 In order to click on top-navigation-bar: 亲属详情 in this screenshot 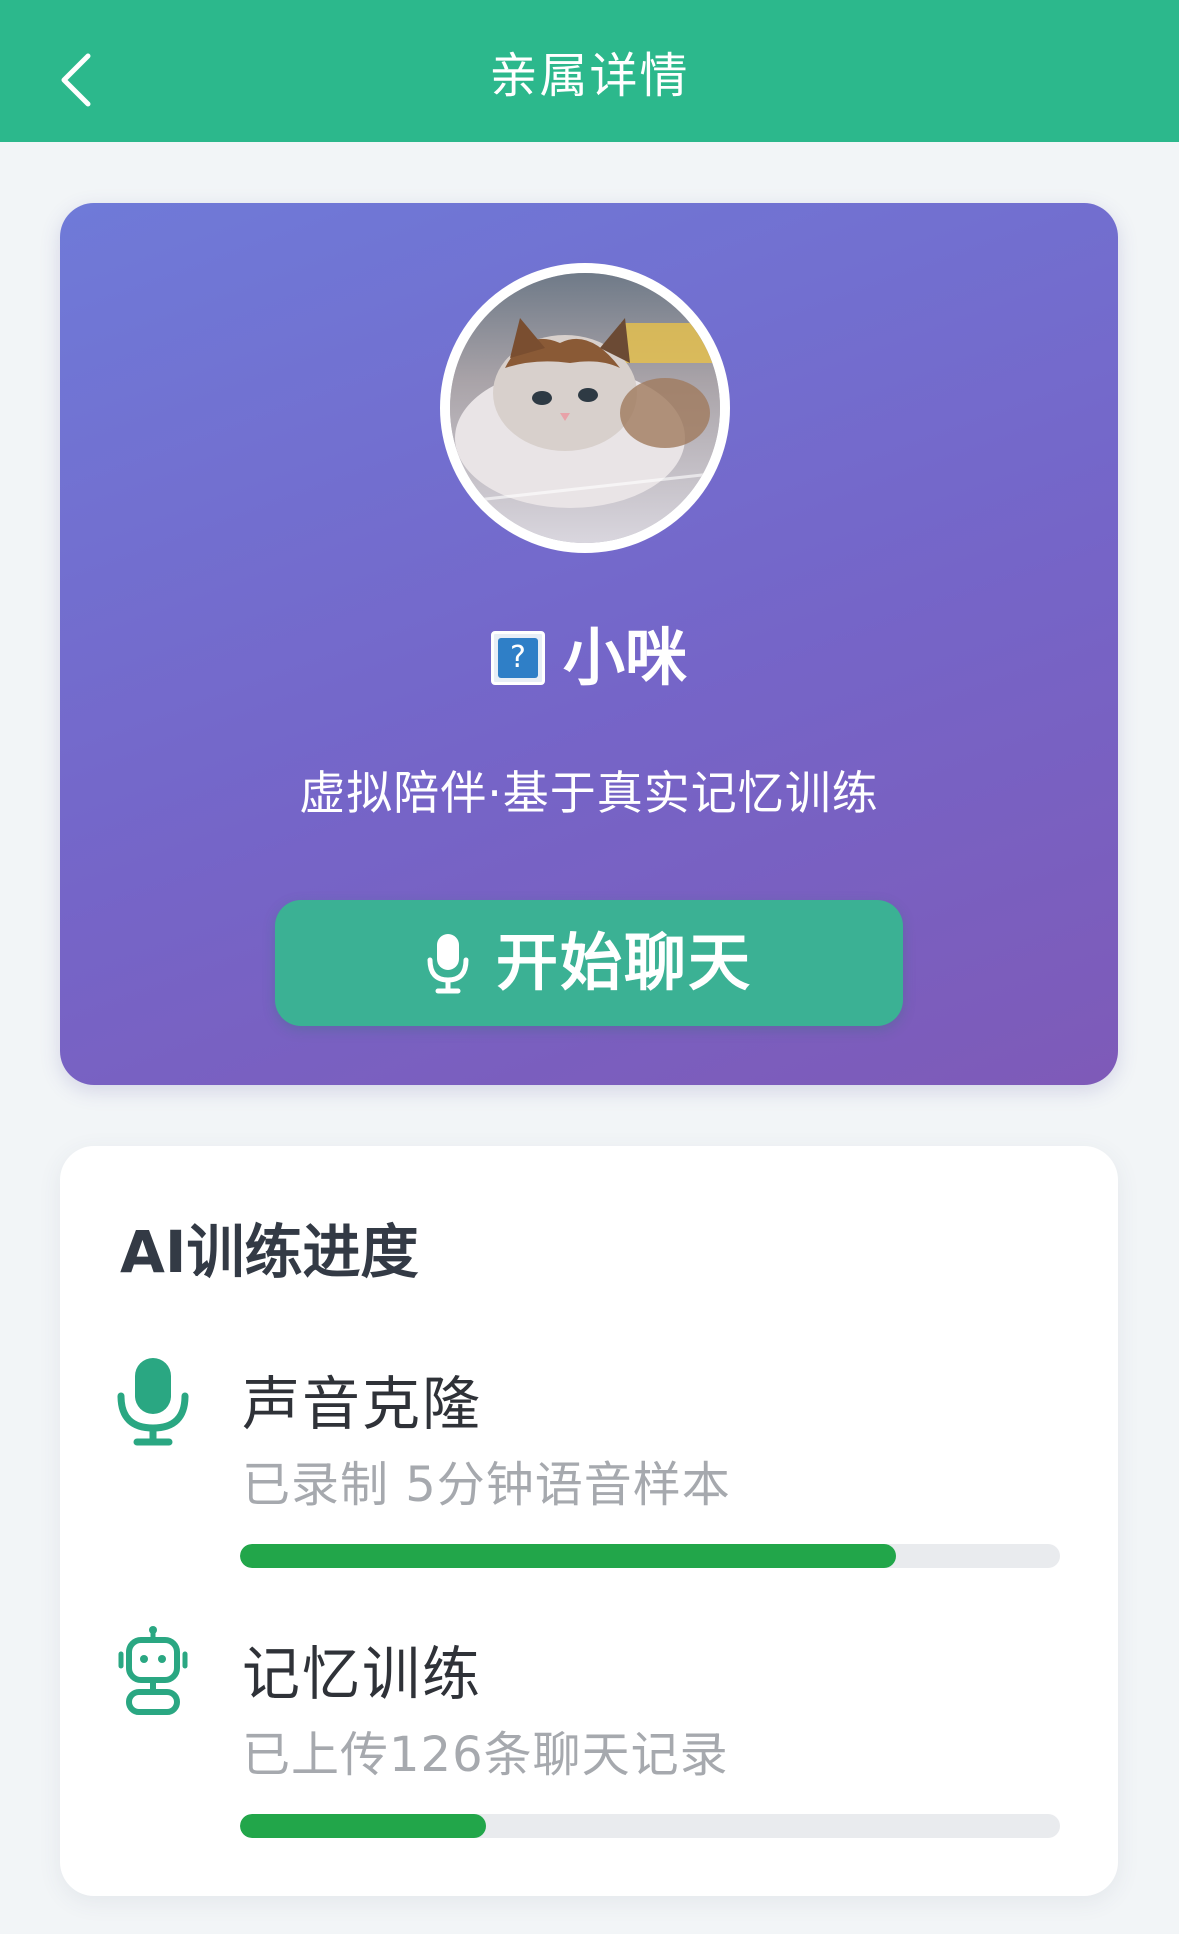, I will do `click(589, 71)`.